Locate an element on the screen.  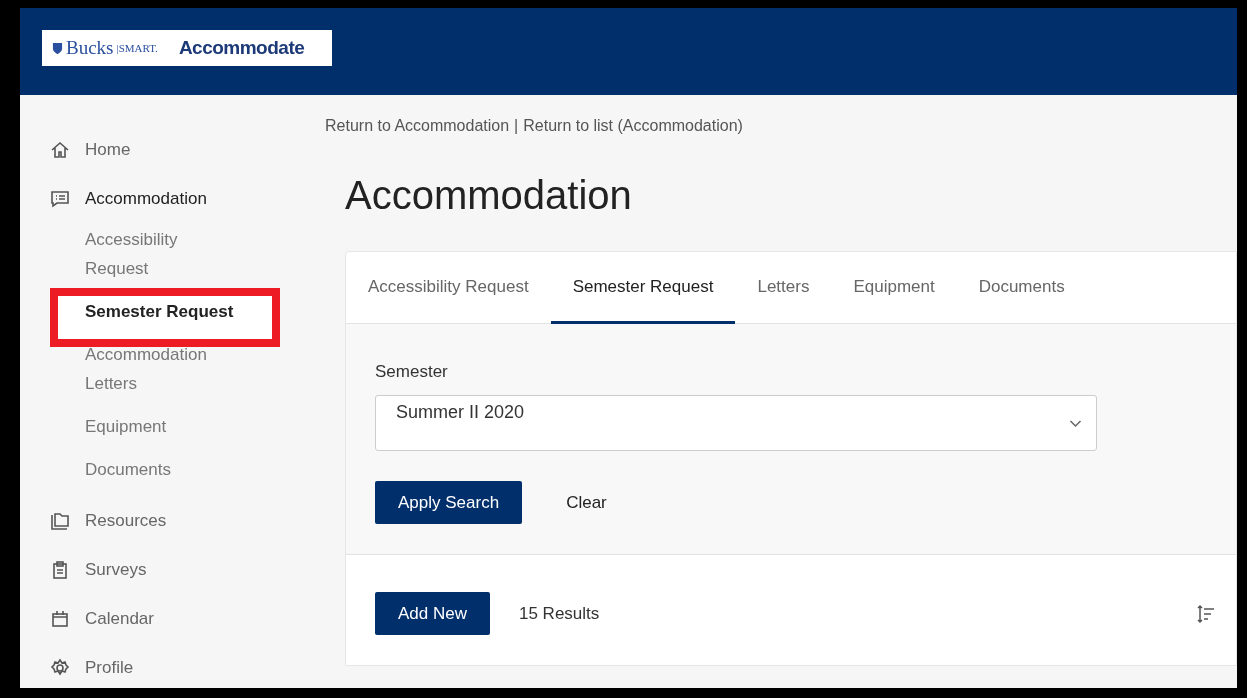
logo-text: Accommodate is located at coordinates (241, 48).